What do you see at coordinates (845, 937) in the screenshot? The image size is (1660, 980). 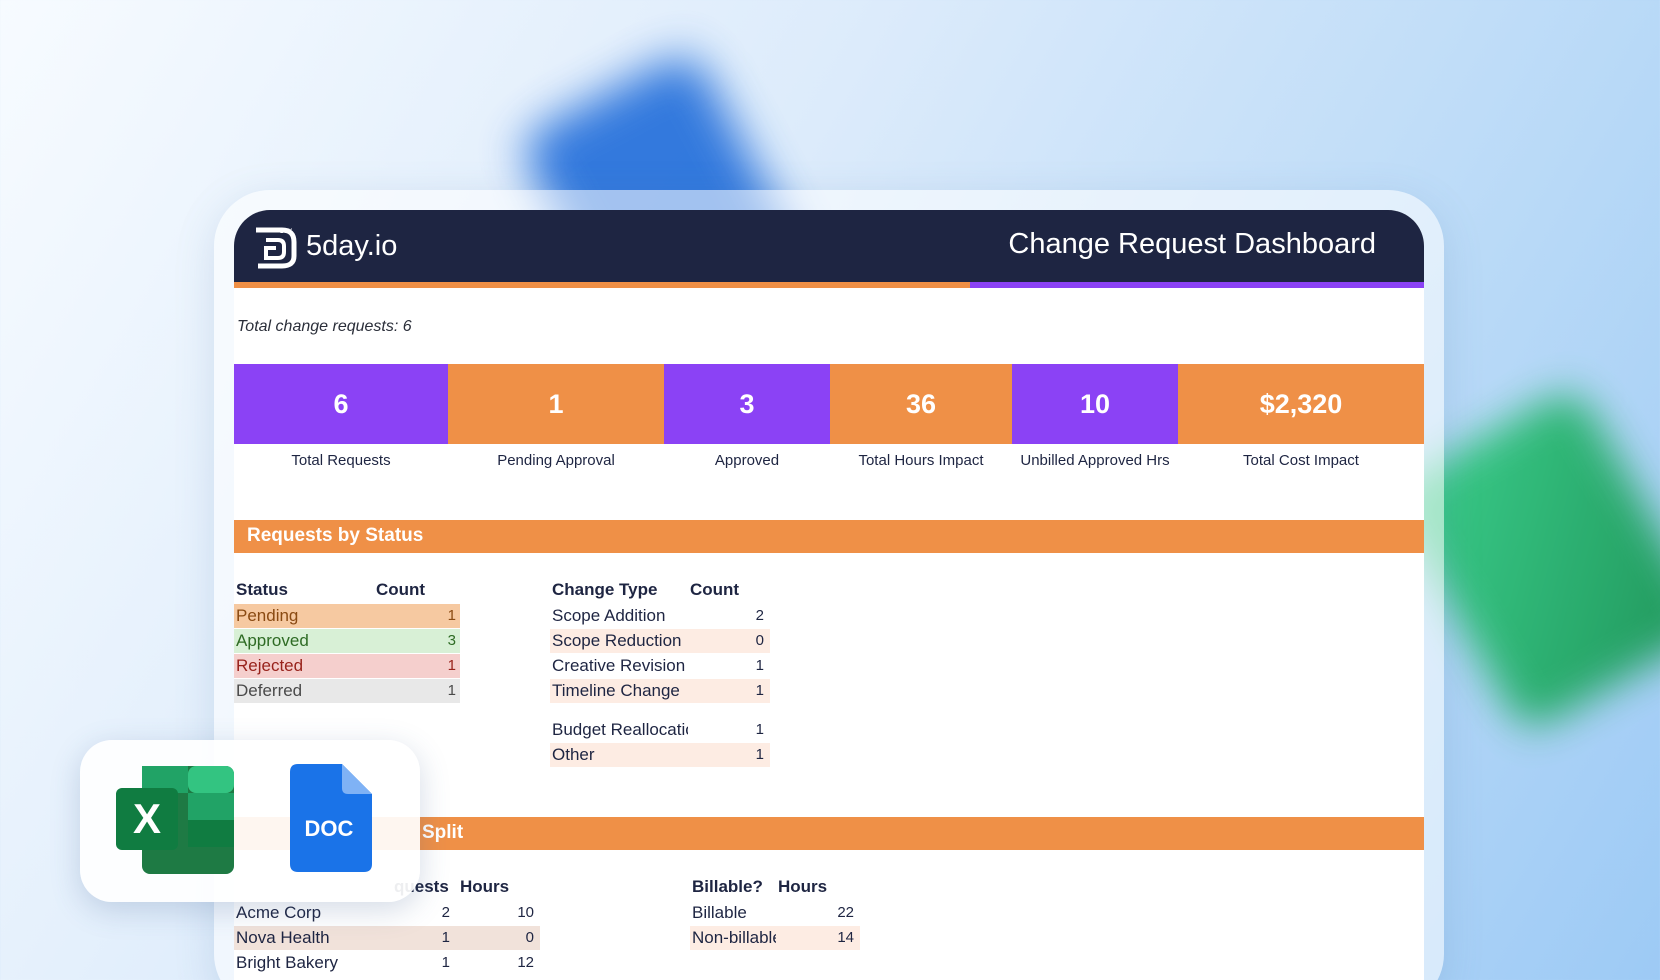 I see `row-hours: 14` at bounding box center [845, 937].